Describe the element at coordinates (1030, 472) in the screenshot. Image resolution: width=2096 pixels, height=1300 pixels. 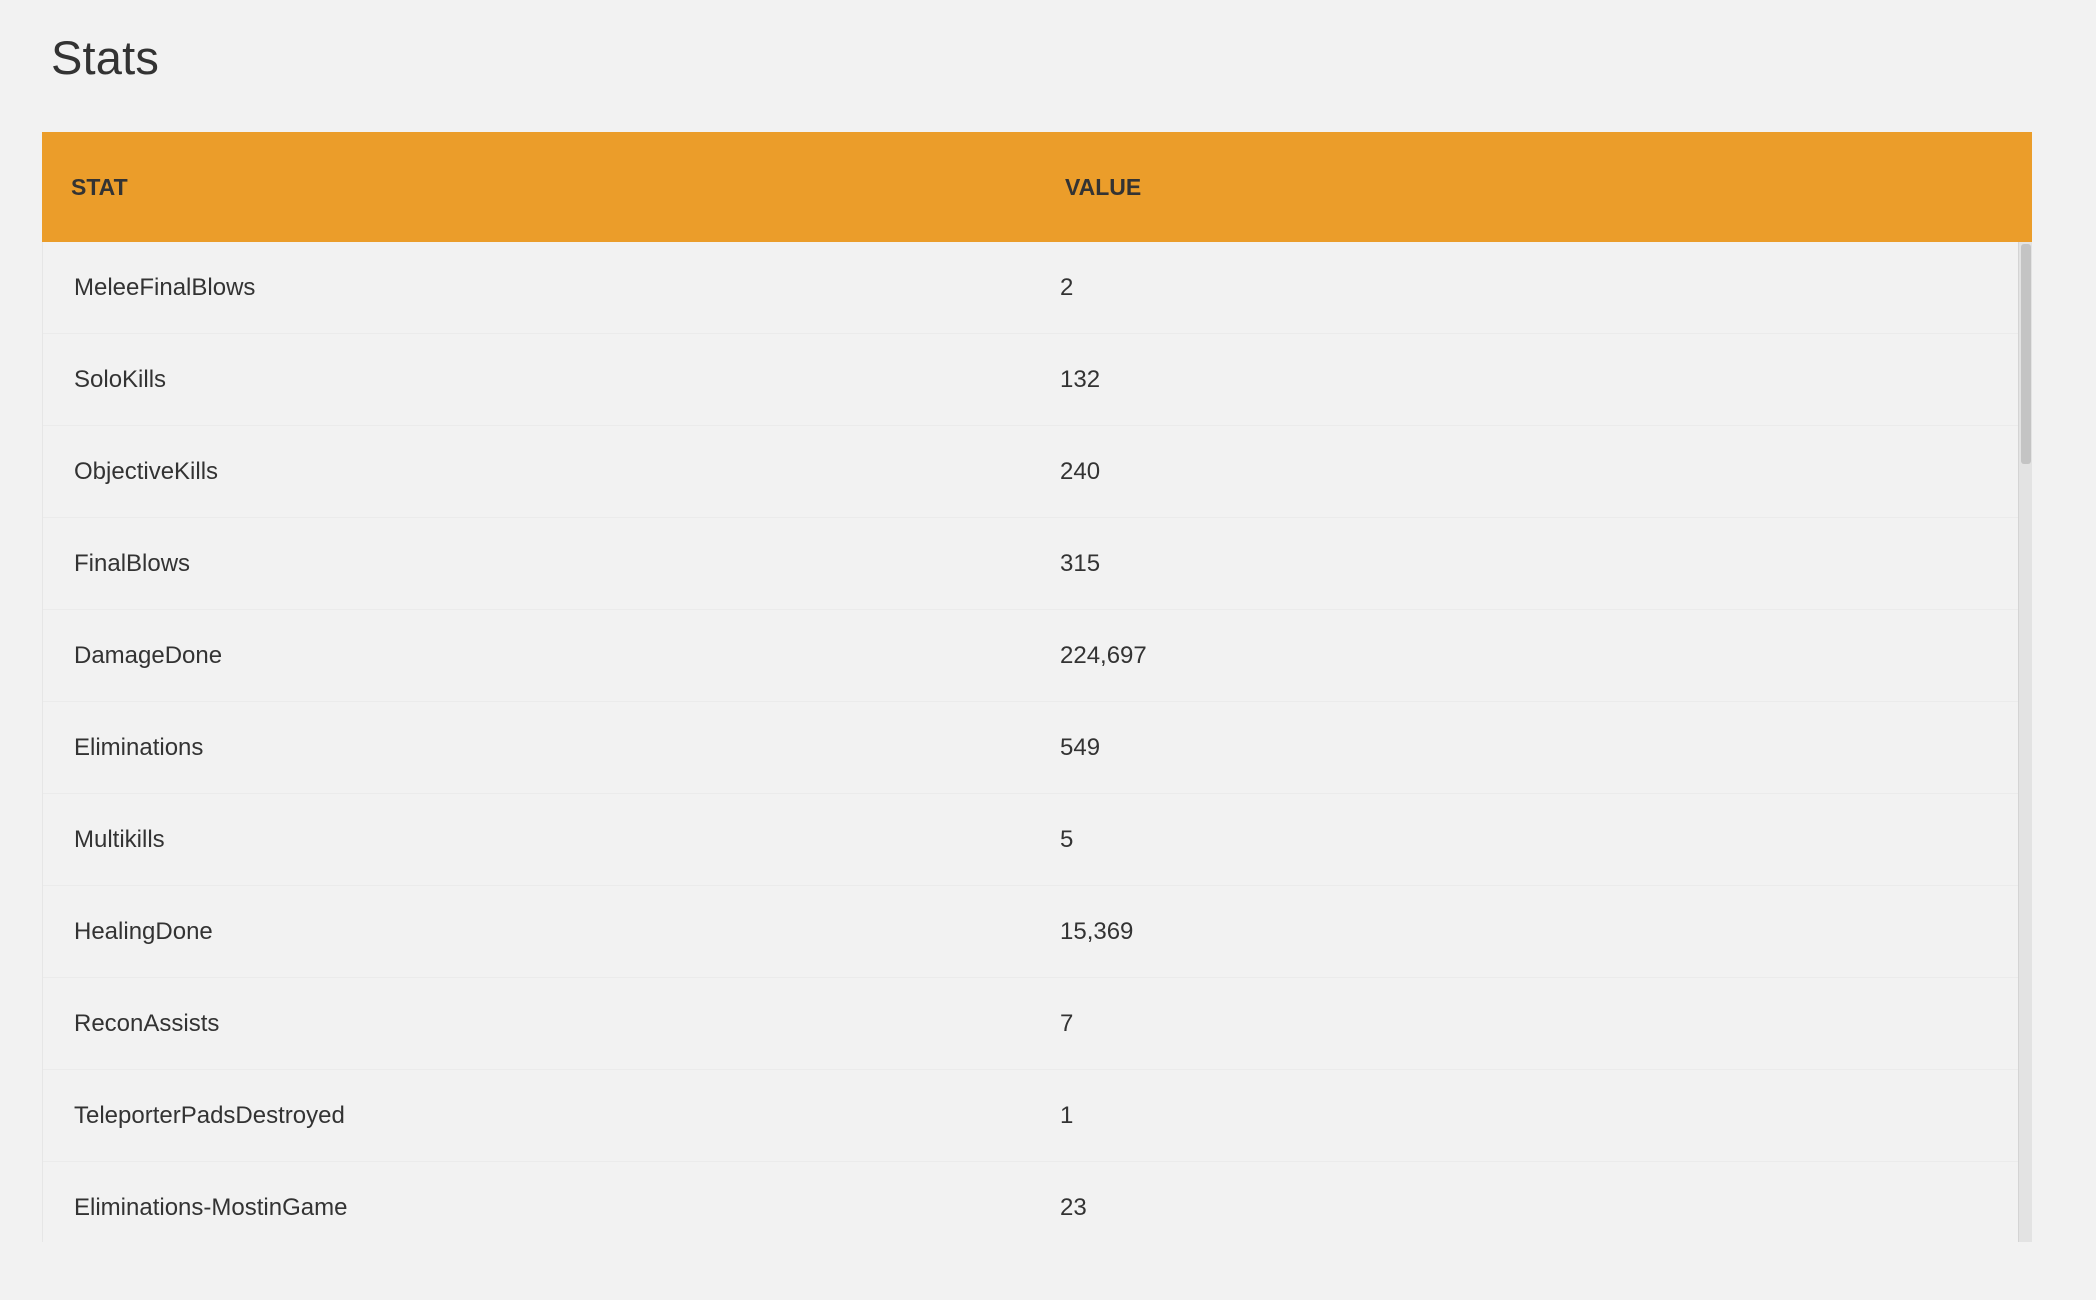
I see `table-row: ObjectiveKills 240` at that location.